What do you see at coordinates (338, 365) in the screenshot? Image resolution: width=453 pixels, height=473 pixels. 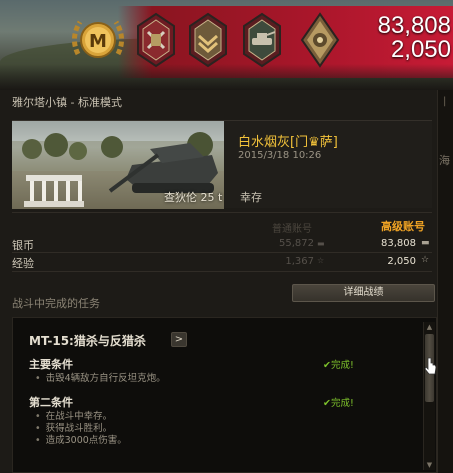 I see `primary-condition-status: ✔完成!` at bounding box center [338, 365].